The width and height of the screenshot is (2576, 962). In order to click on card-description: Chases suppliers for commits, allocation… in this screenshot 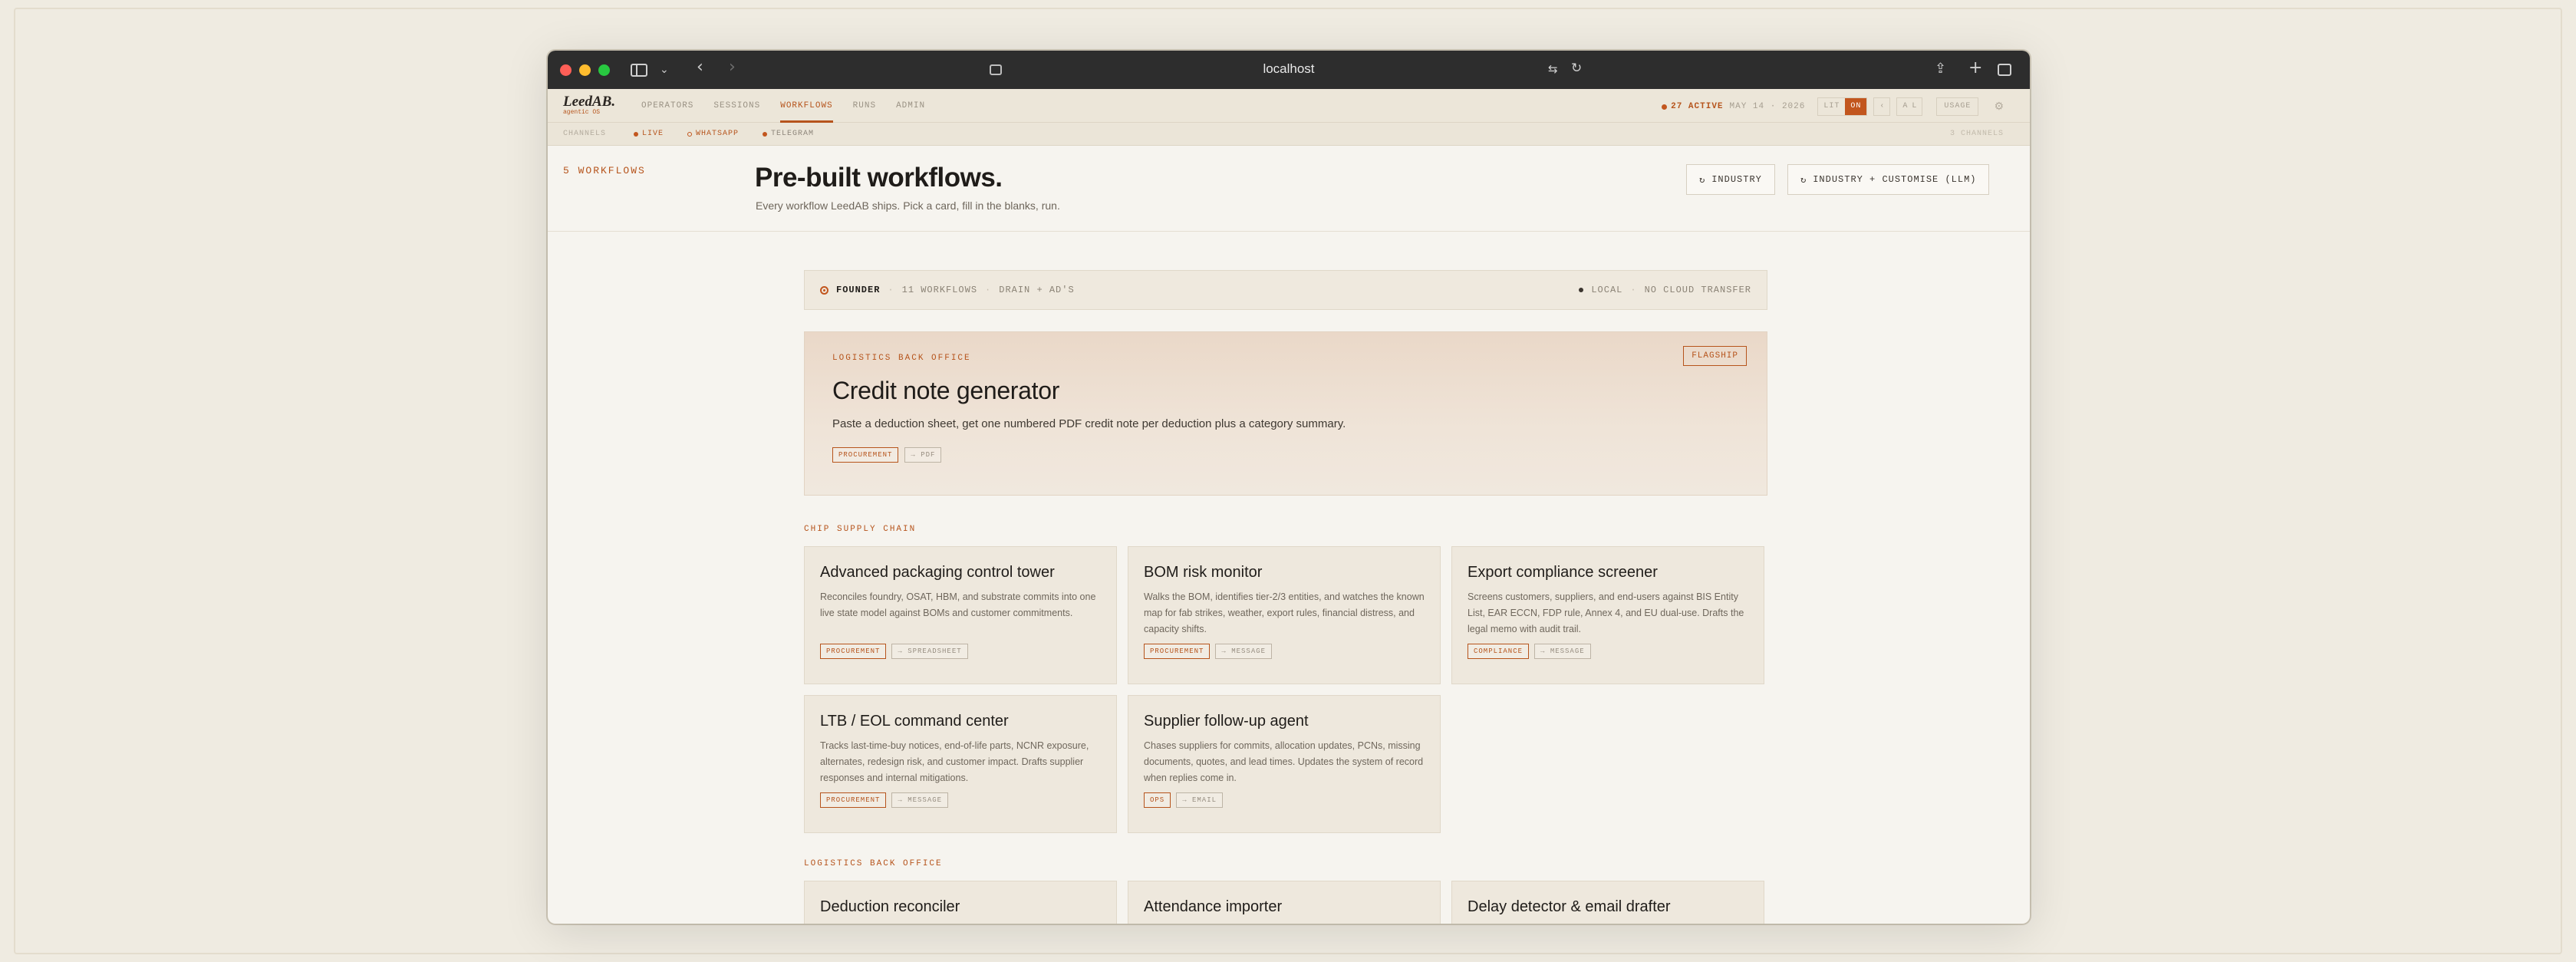, I will do `click(1284, 761)`.